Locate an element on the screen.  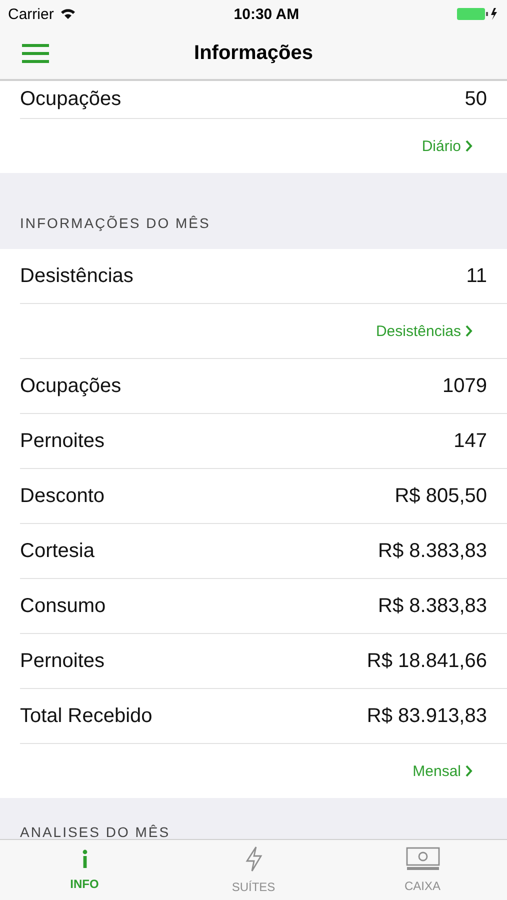
detail-link: Desistências is located at coordinates (424, 331).